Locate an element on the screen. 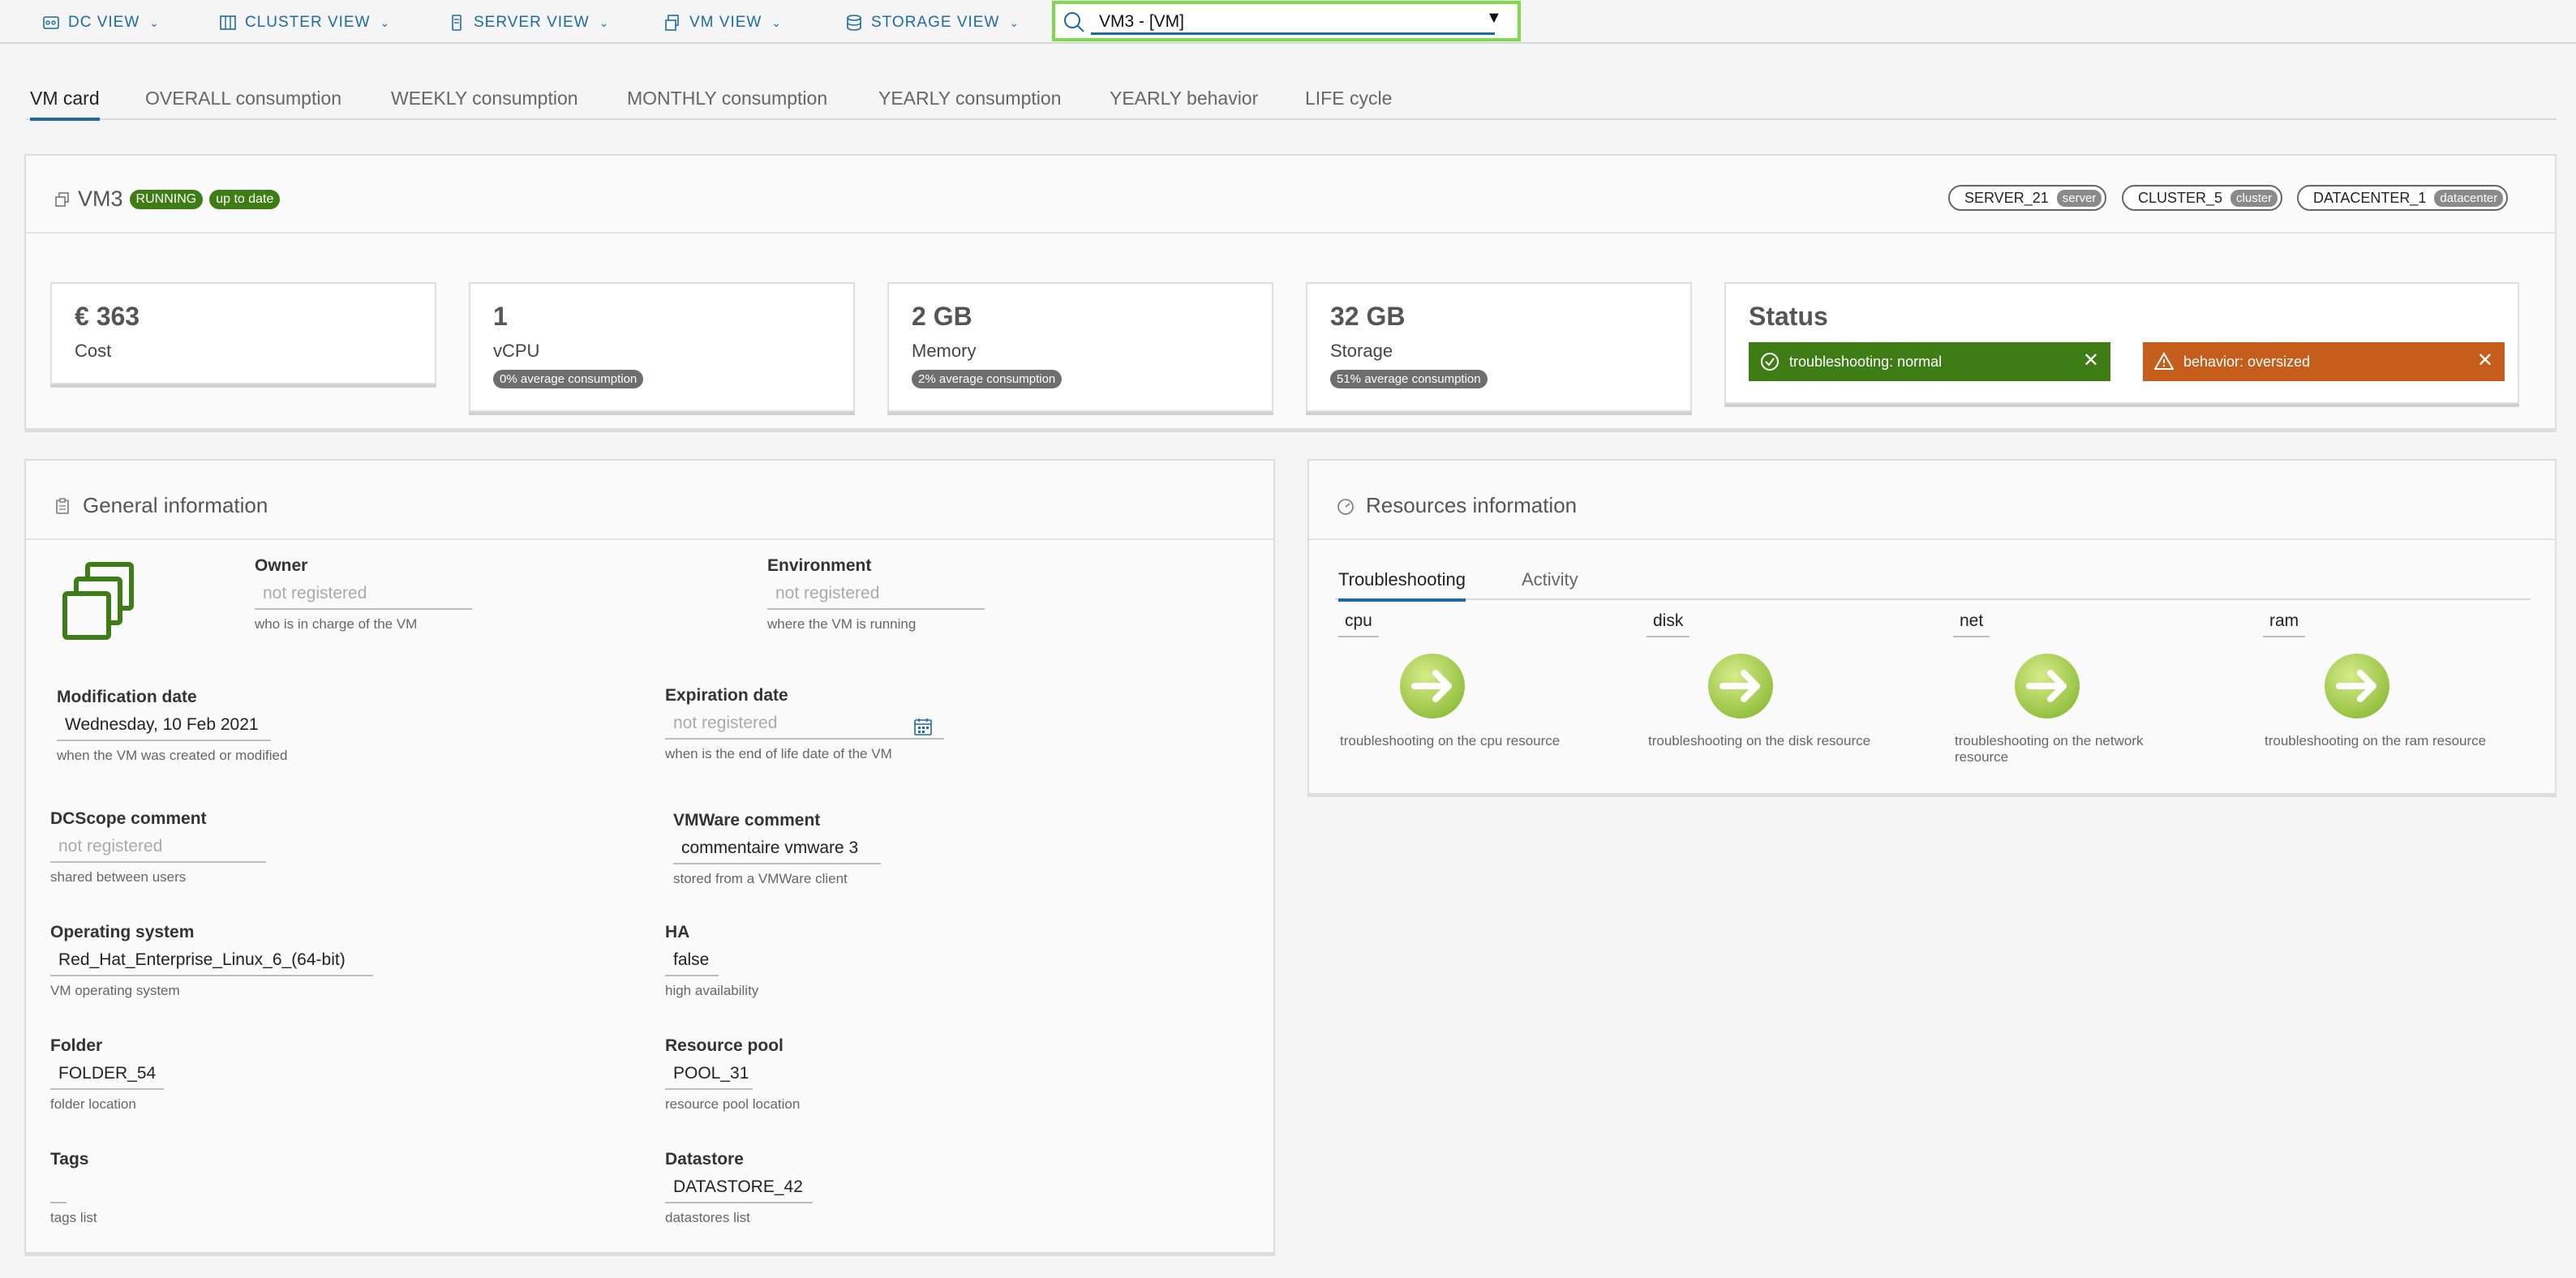  up-to-date-badge: up to date is located at coordinates (245, 199).